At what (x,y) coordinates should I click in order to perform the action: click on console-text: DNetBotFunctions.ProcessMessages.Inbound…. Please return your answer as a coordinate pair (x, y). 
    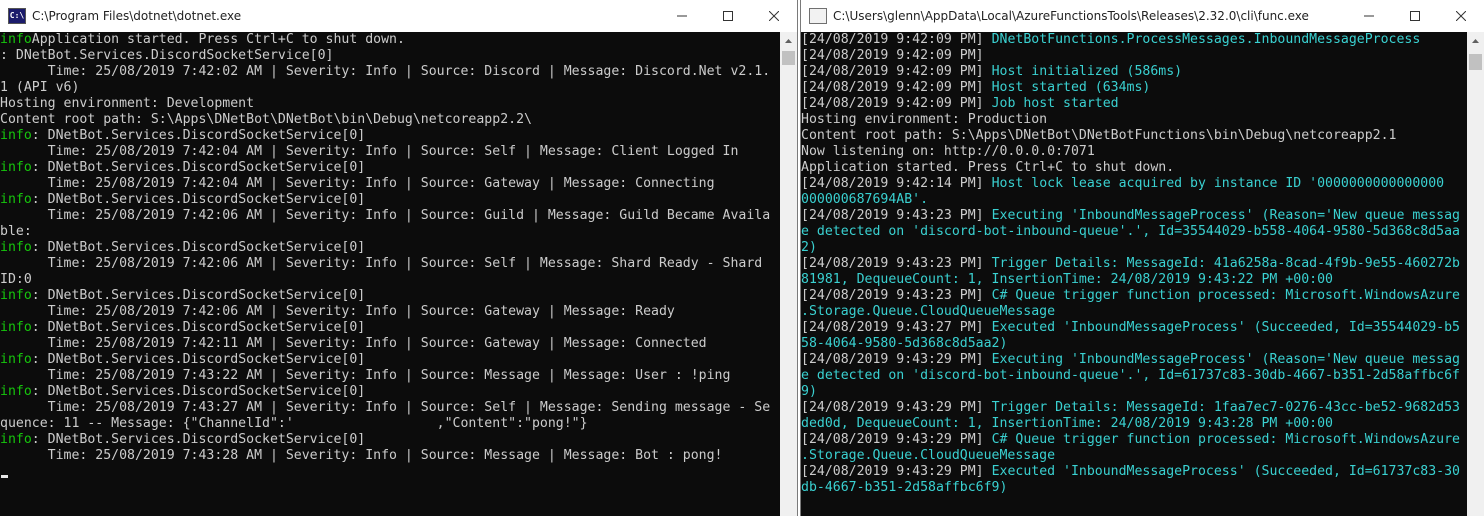
    Looking at the image, I should click on (1206, 39).